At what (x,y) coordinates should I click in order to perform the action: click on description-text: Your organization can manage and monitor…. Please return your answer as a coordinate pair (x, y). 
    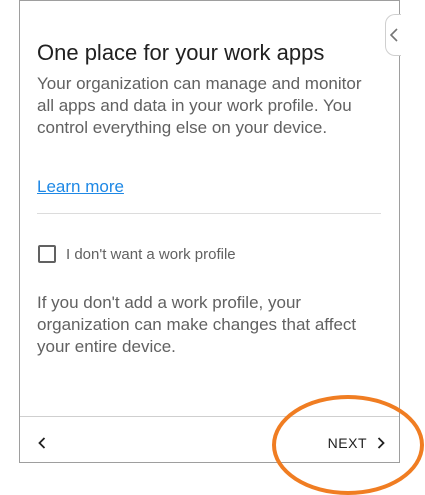
    Looking at the image, I should click on (199, 105).